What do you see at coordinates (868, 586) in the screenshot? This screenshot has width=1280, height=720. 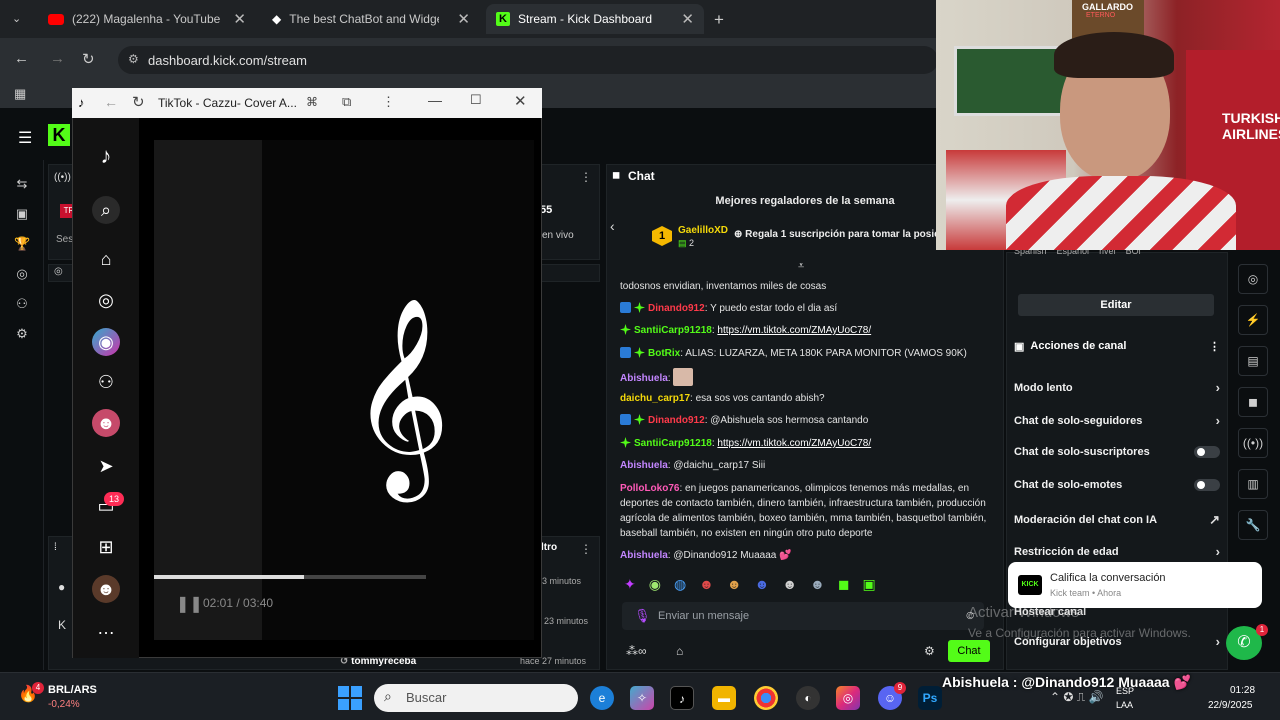 I see `emote-icon: ▣` at bounding box center [868, 586].